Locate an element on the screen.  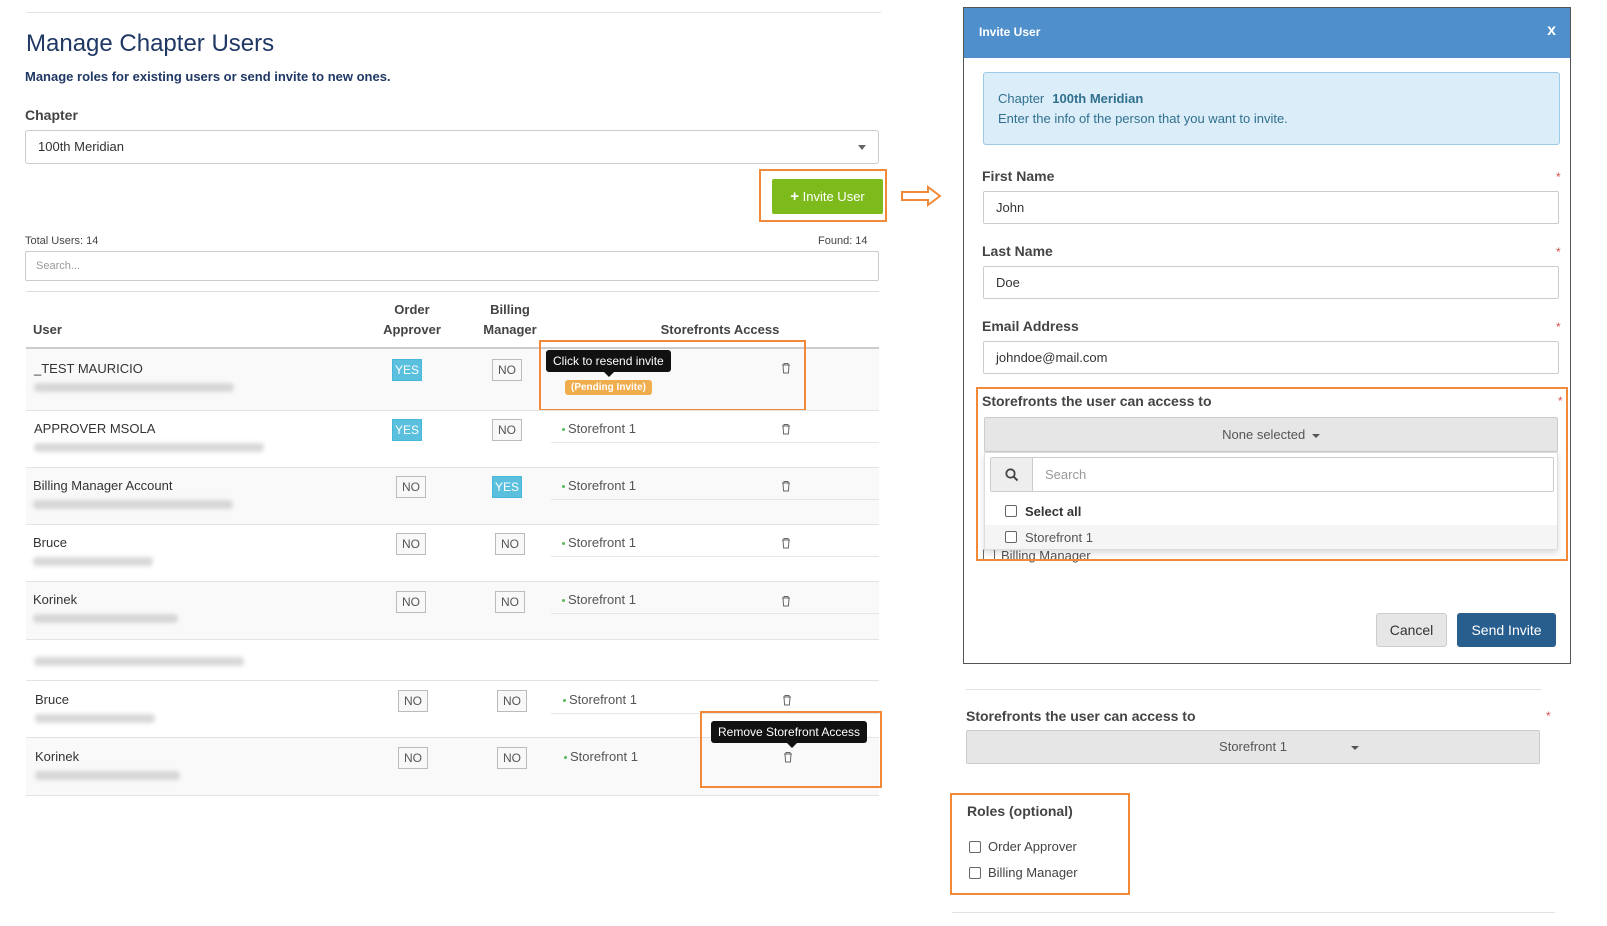
modal-header: Invite User x is located at coordinates (1267, 33).